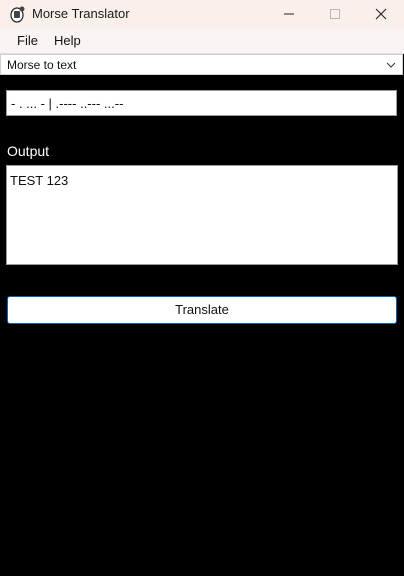 Image resolution: width=404 pixels, height=576 pixels. I want to click on menu-bar: File Help, so click(202, 41).